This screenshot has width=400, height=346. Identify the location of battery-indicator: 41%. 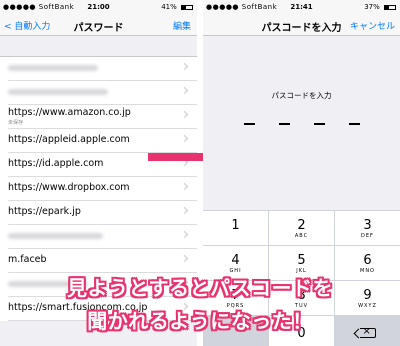
(177, 7).